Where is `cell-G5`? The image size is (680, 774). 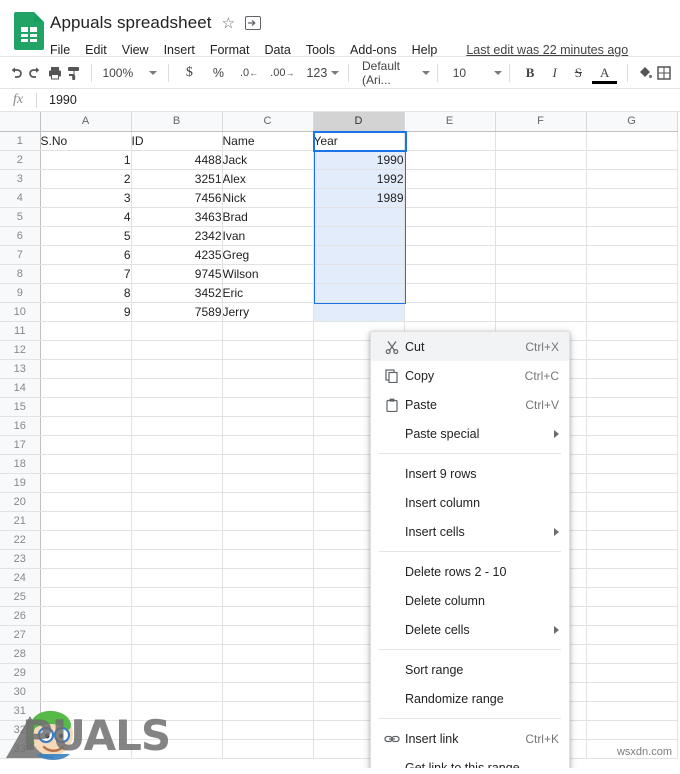
cell-G5 is located at coordinates (632, 217).